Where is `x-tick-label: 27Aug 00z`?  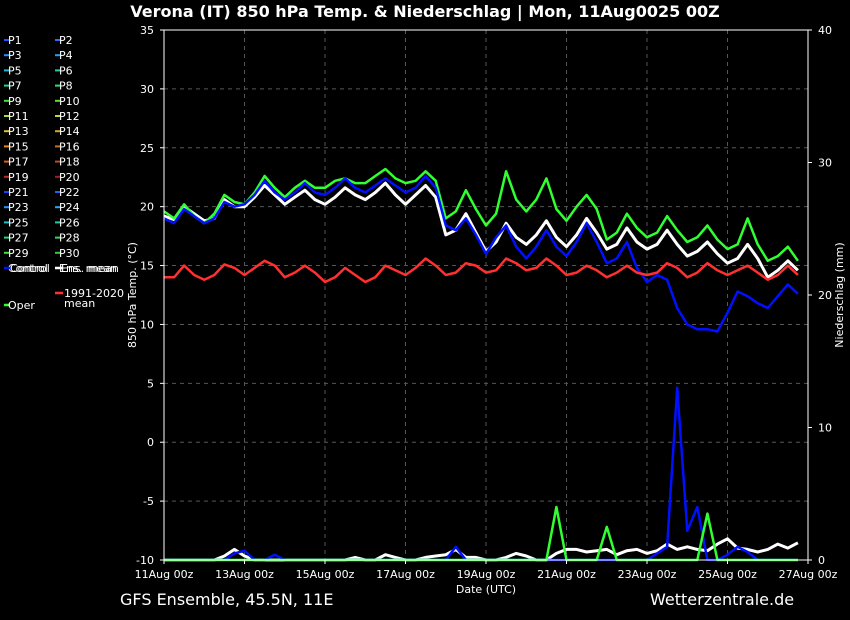 x-tick-label: 27Aug 00z is located at coordinates (808, 574).